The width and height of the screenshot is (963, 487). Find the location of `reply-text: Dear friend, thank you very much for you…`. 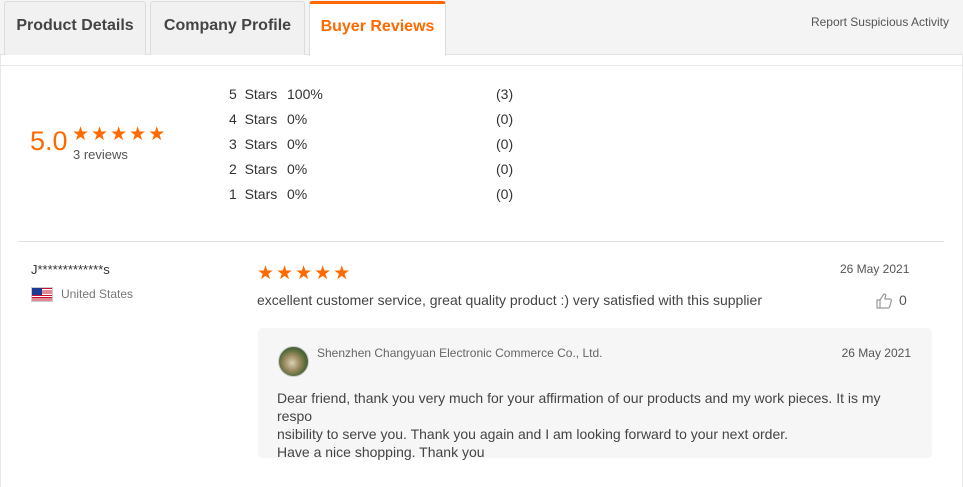

reply-text: Dear friend, thank you very much for you… is located at coordinates (597, 425).